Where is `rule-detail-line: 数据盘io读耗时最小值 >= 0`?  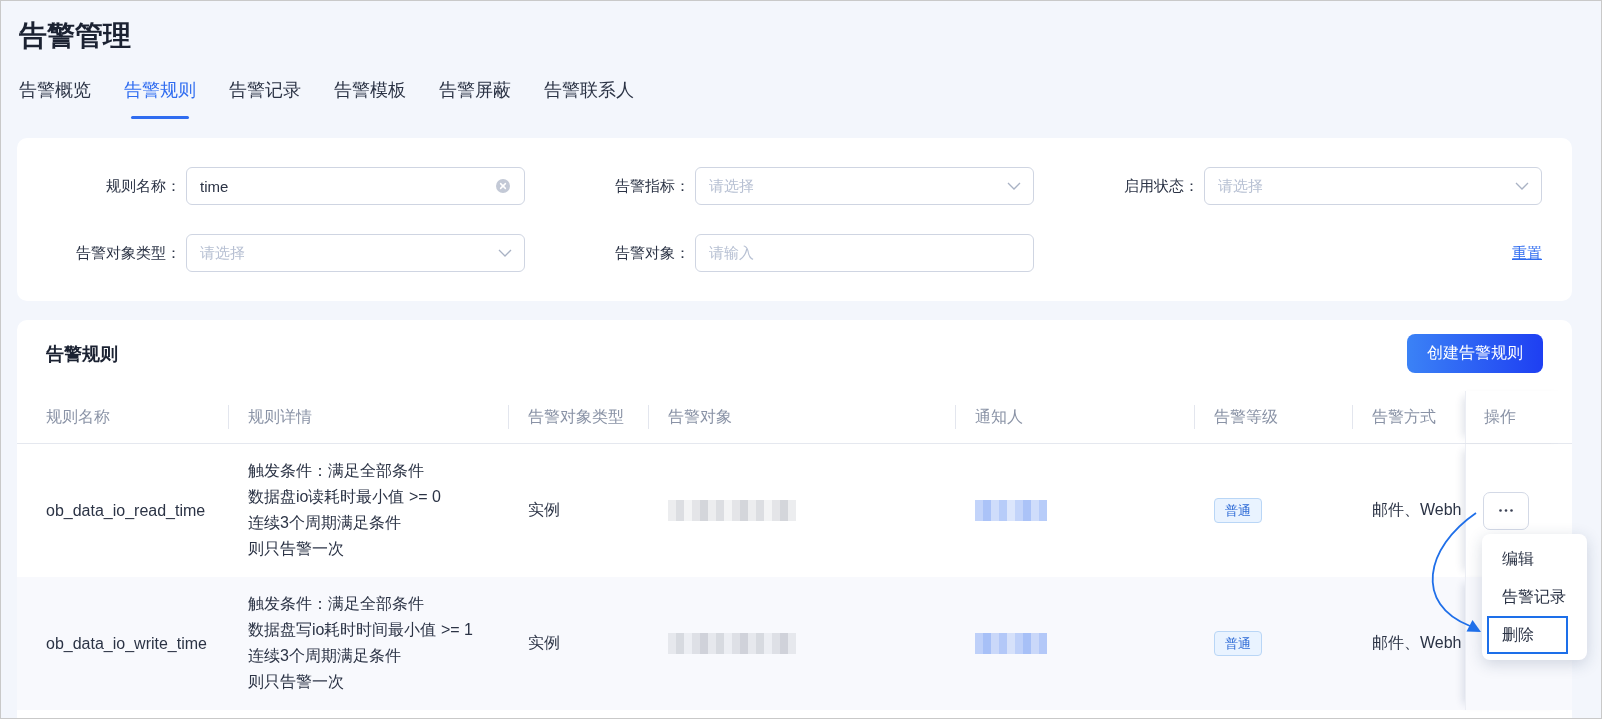 rule-detail-line: 数据盘io读耗时最小值 >= 0 is located at coordinates (344, 497).